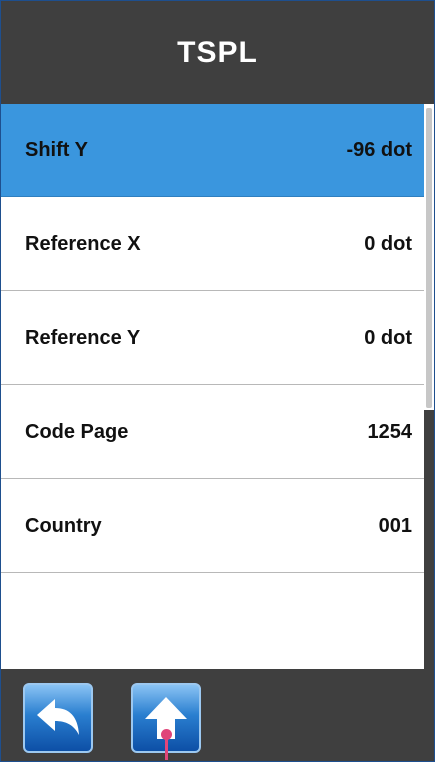  What do you see at coordinates (166, 734) in the screenshot?
I see `touch-indicator-dot` at bounding box center [166, 734].